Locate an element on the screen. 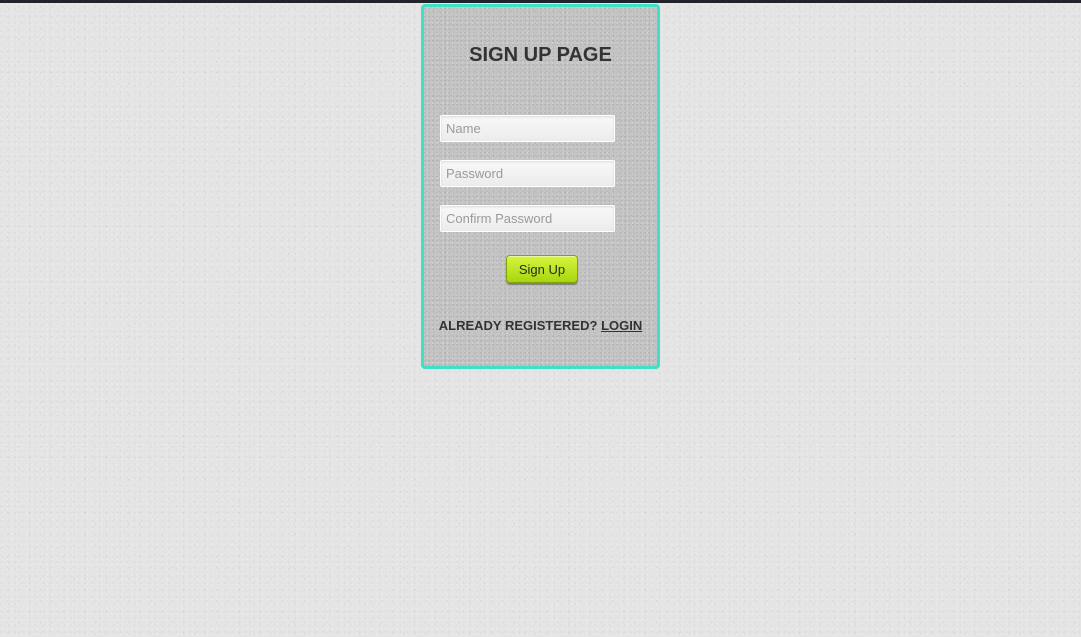  login-link: LOGIN is located at coordinates (621, 325).